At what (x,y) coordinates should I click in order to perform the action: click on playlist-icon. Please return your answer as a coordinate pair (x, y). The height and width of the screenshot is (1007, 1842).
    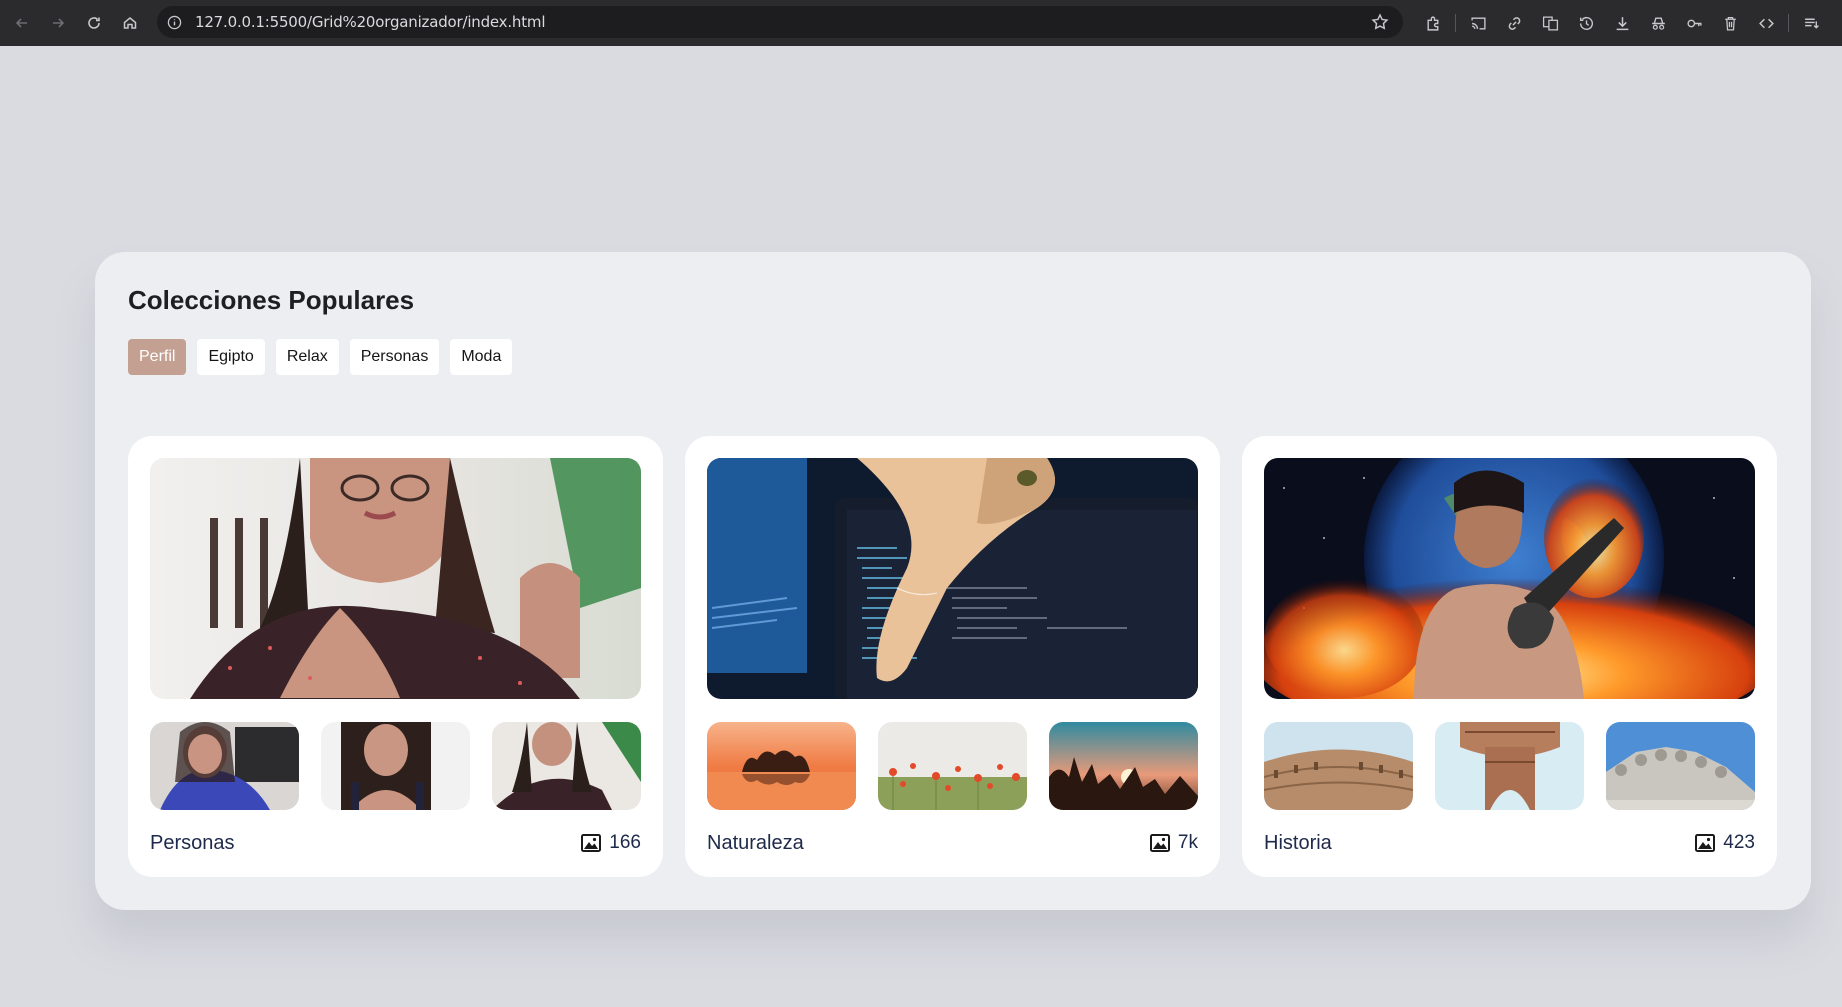
    Looking at the image, I should click on (1811, 23).